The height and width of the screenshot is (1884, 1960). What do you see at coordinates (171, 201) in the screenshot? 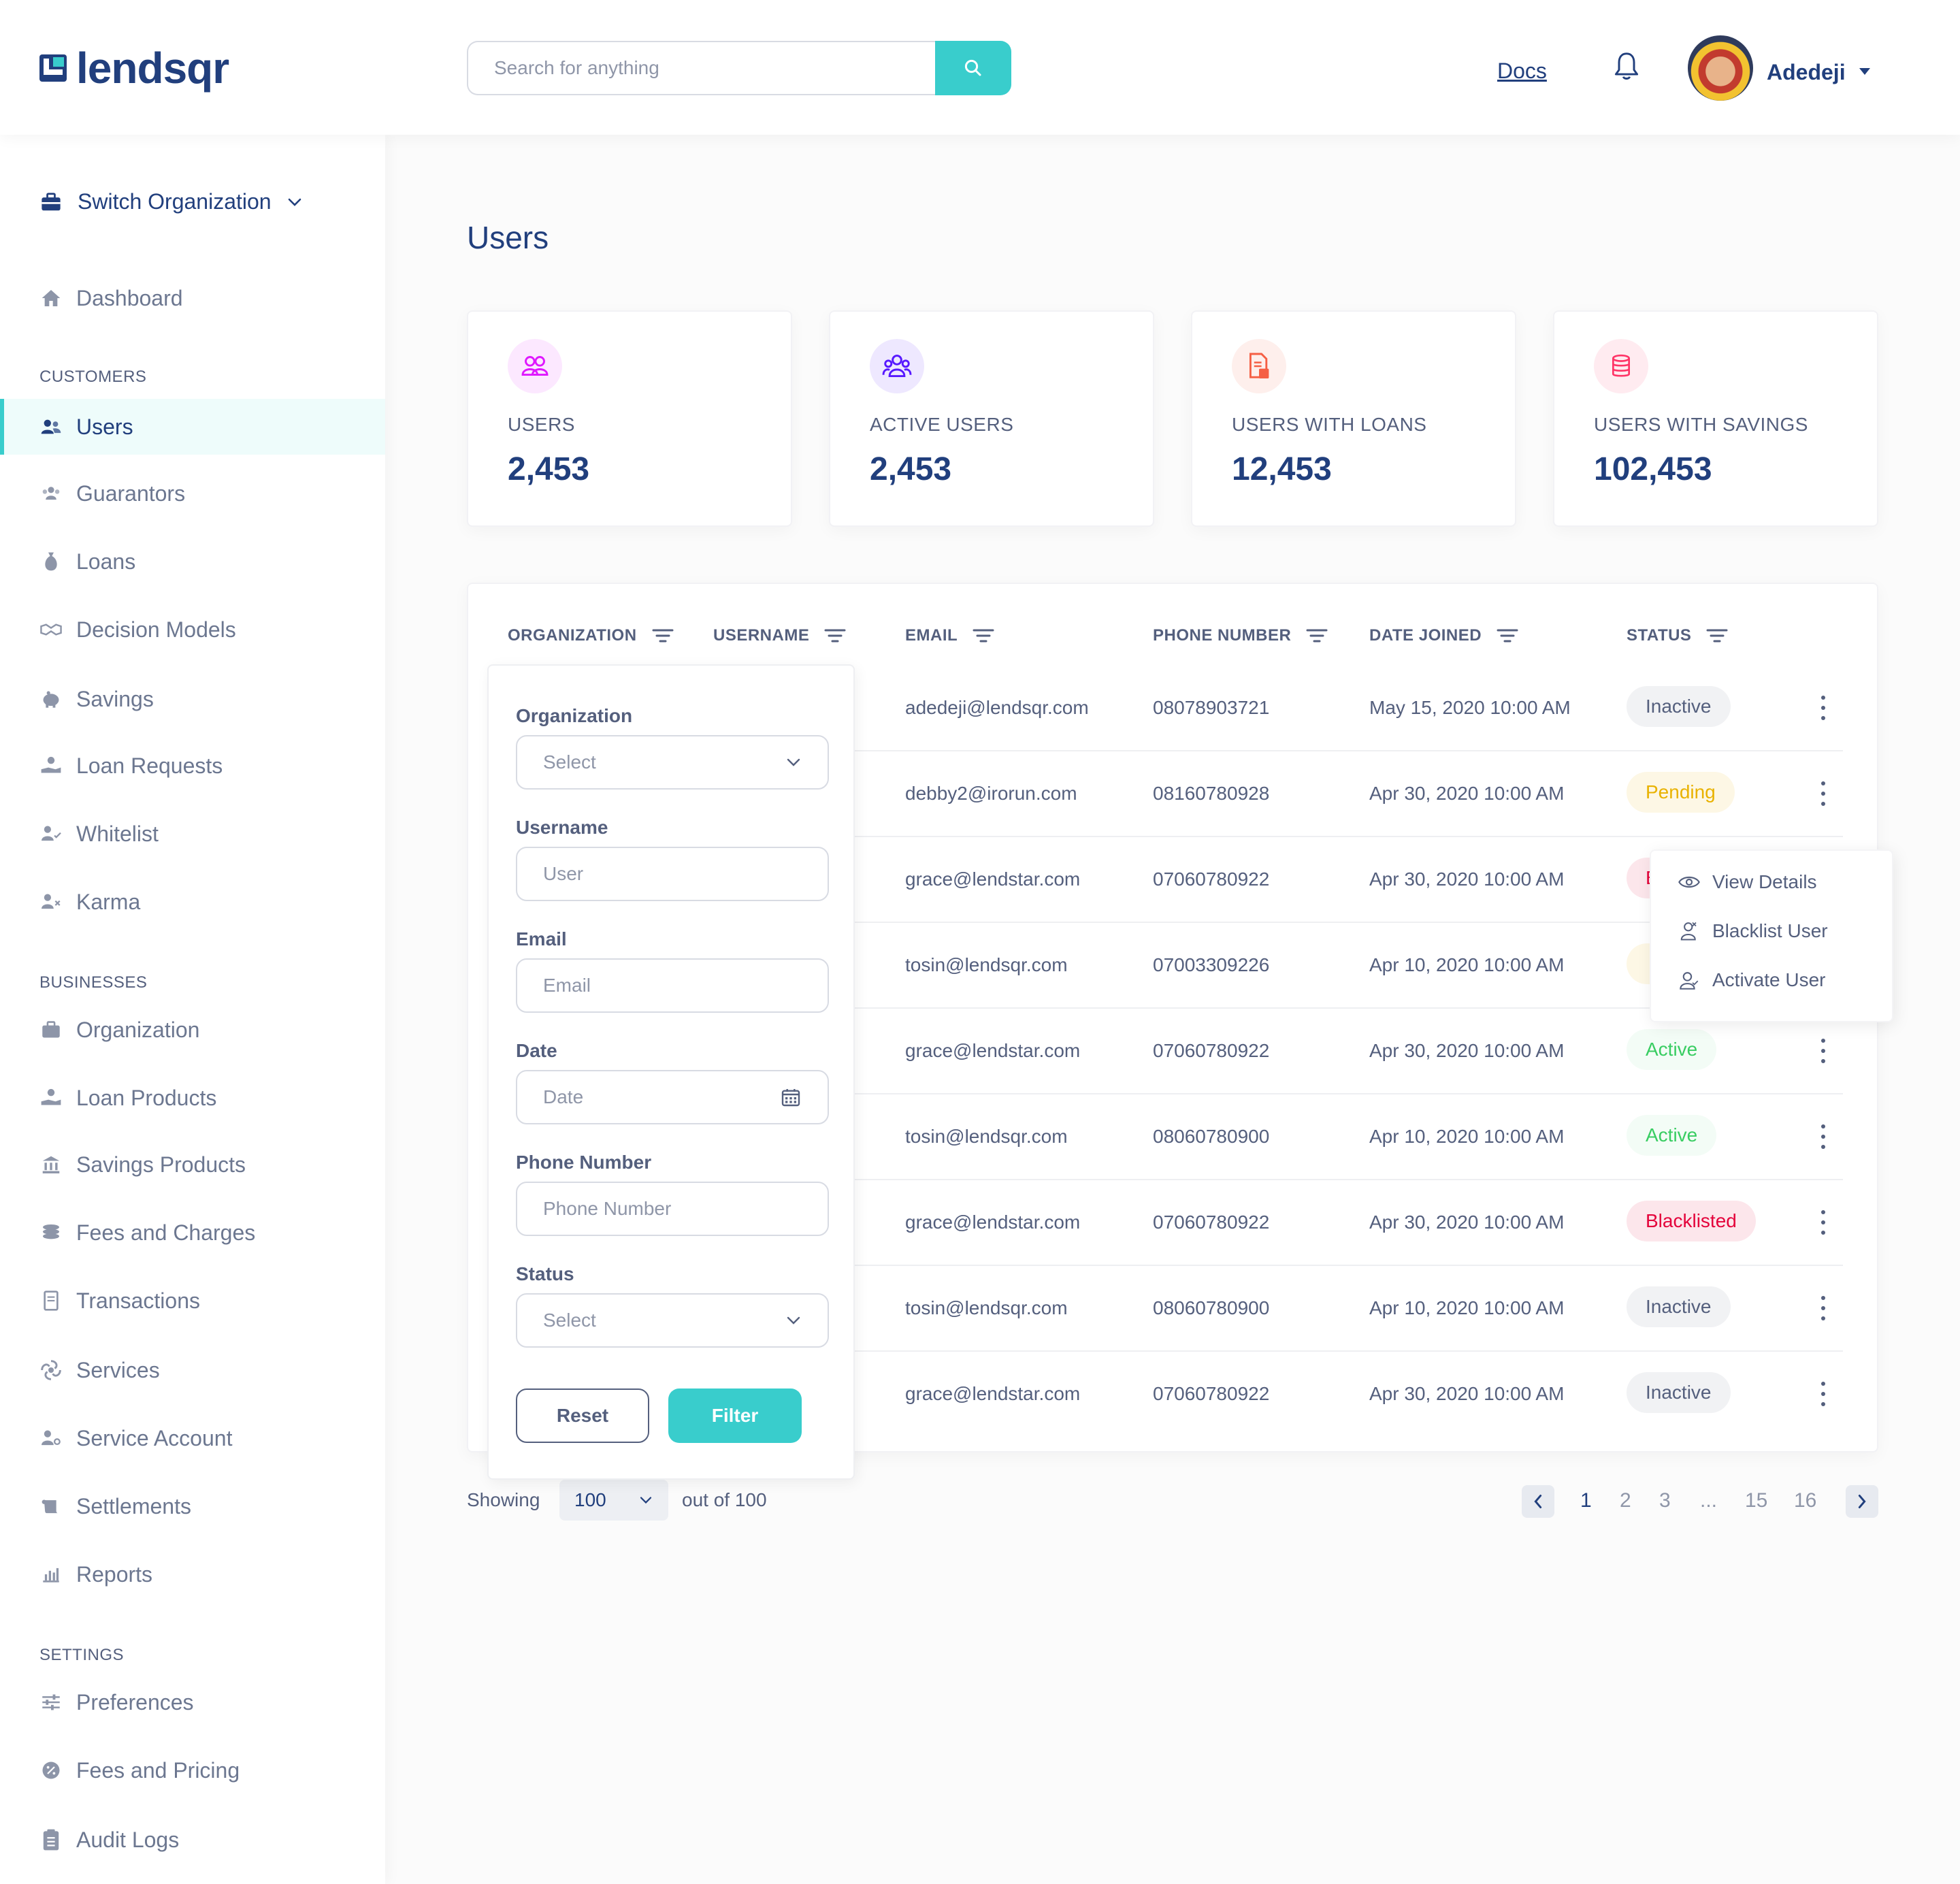
I see `switch-organization-button: Switch Organization` at bounding box center [171, 201].